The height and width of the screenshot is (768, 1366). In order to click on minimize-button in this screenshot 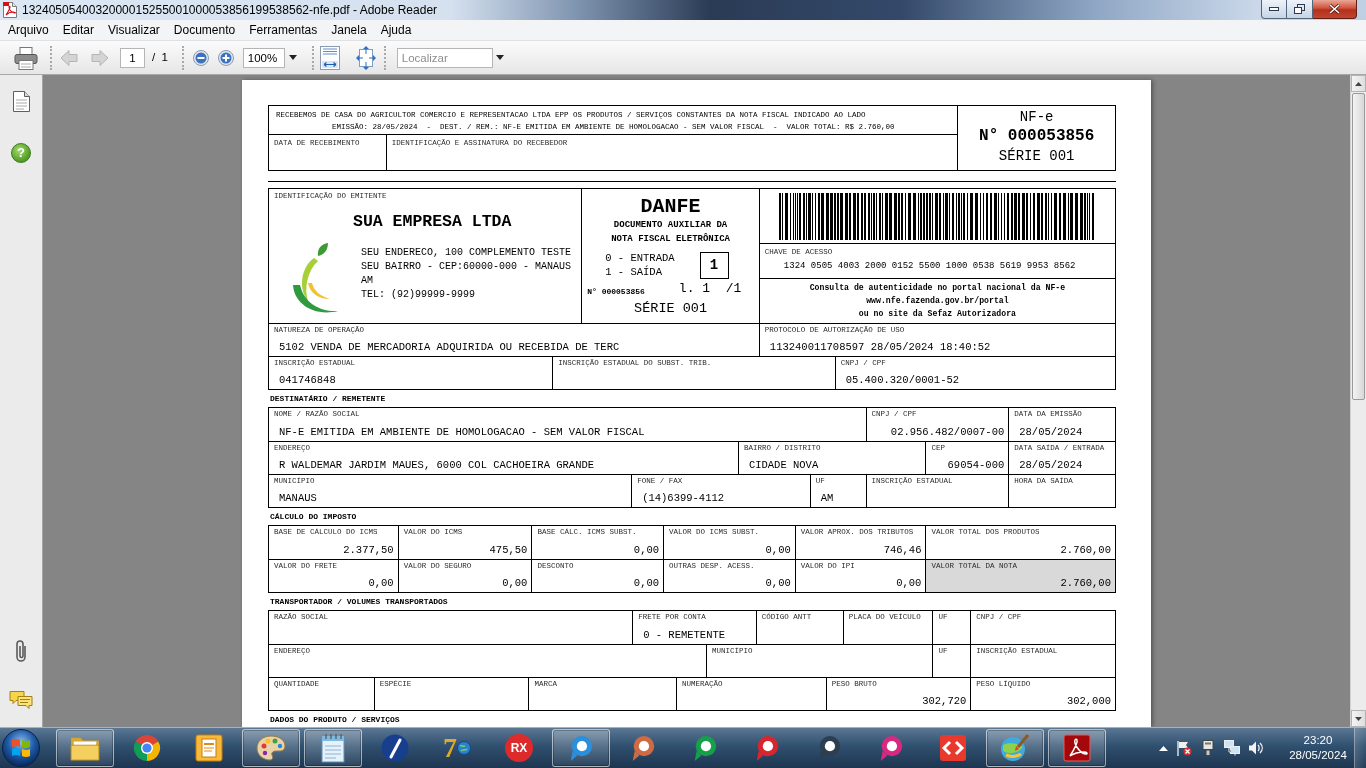, I will do `click(1274, 9)`.